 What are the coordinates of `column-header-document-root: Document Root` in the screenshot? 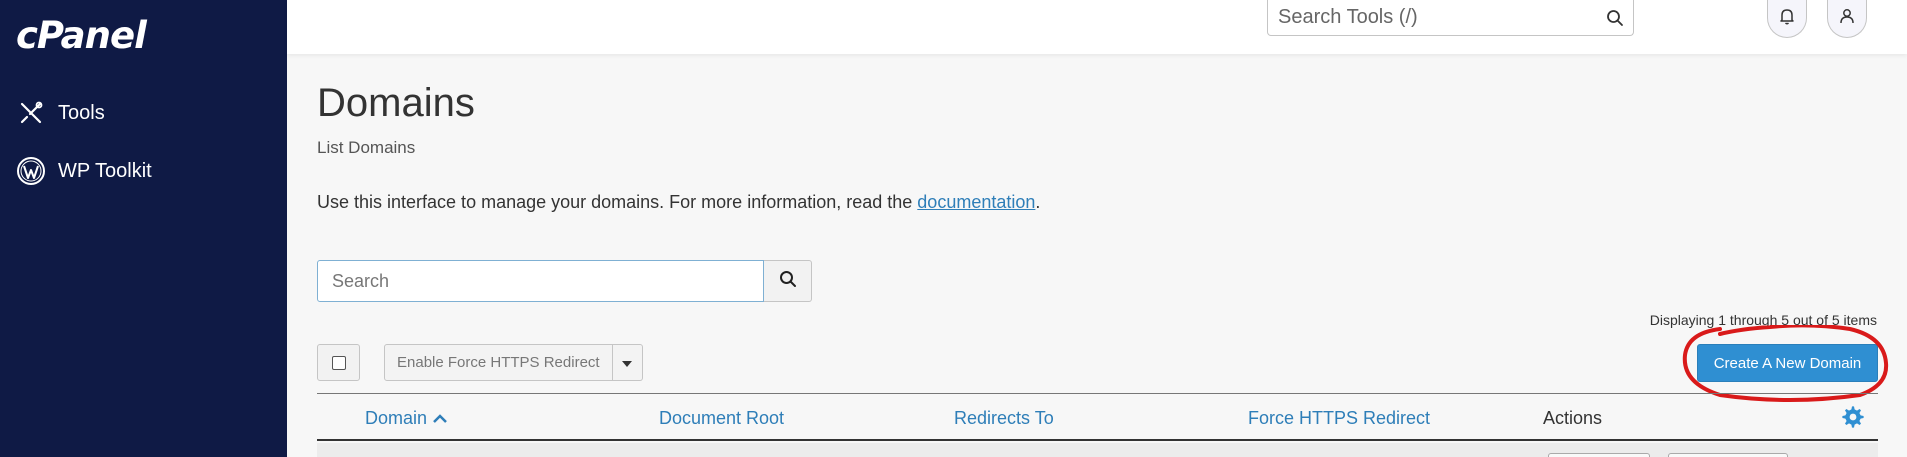 It's located at (721, 418).